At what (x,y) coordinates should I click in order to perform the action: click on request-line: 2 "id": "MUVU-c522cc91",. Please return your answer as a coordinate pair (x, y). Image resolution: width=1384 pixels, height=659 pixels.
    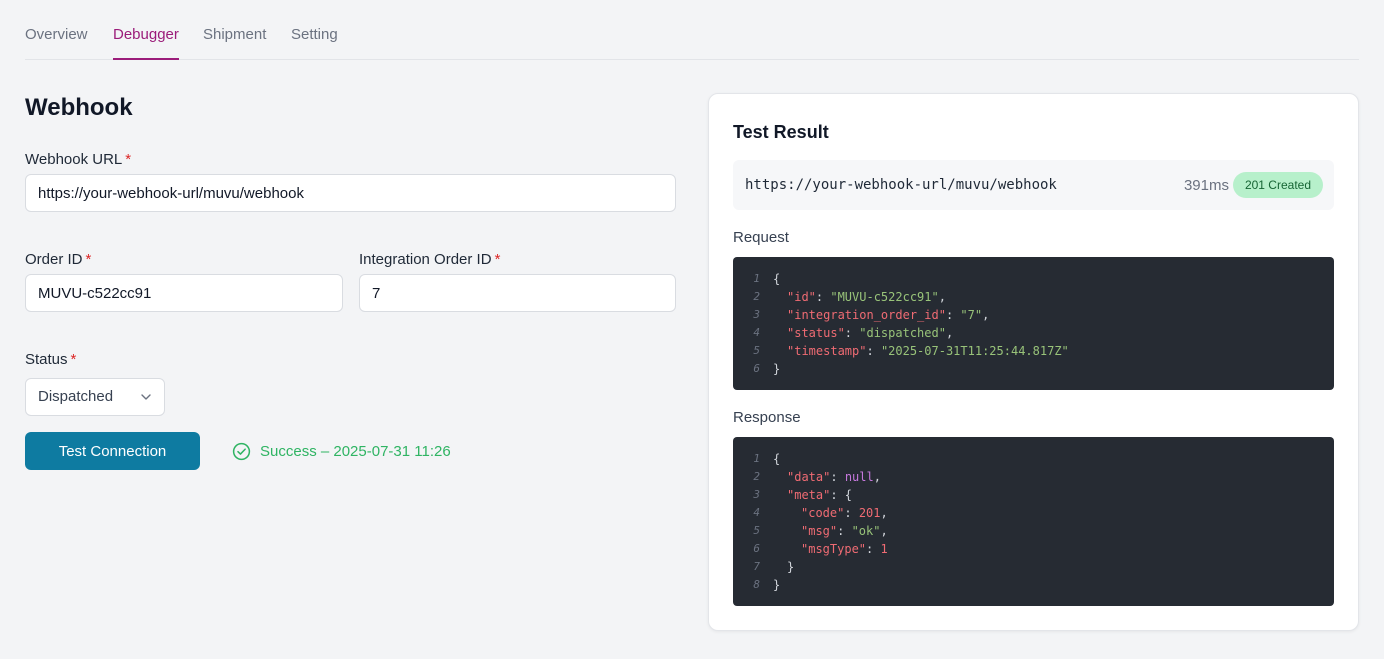
    Looking at the image, I should click on (1033, 297).